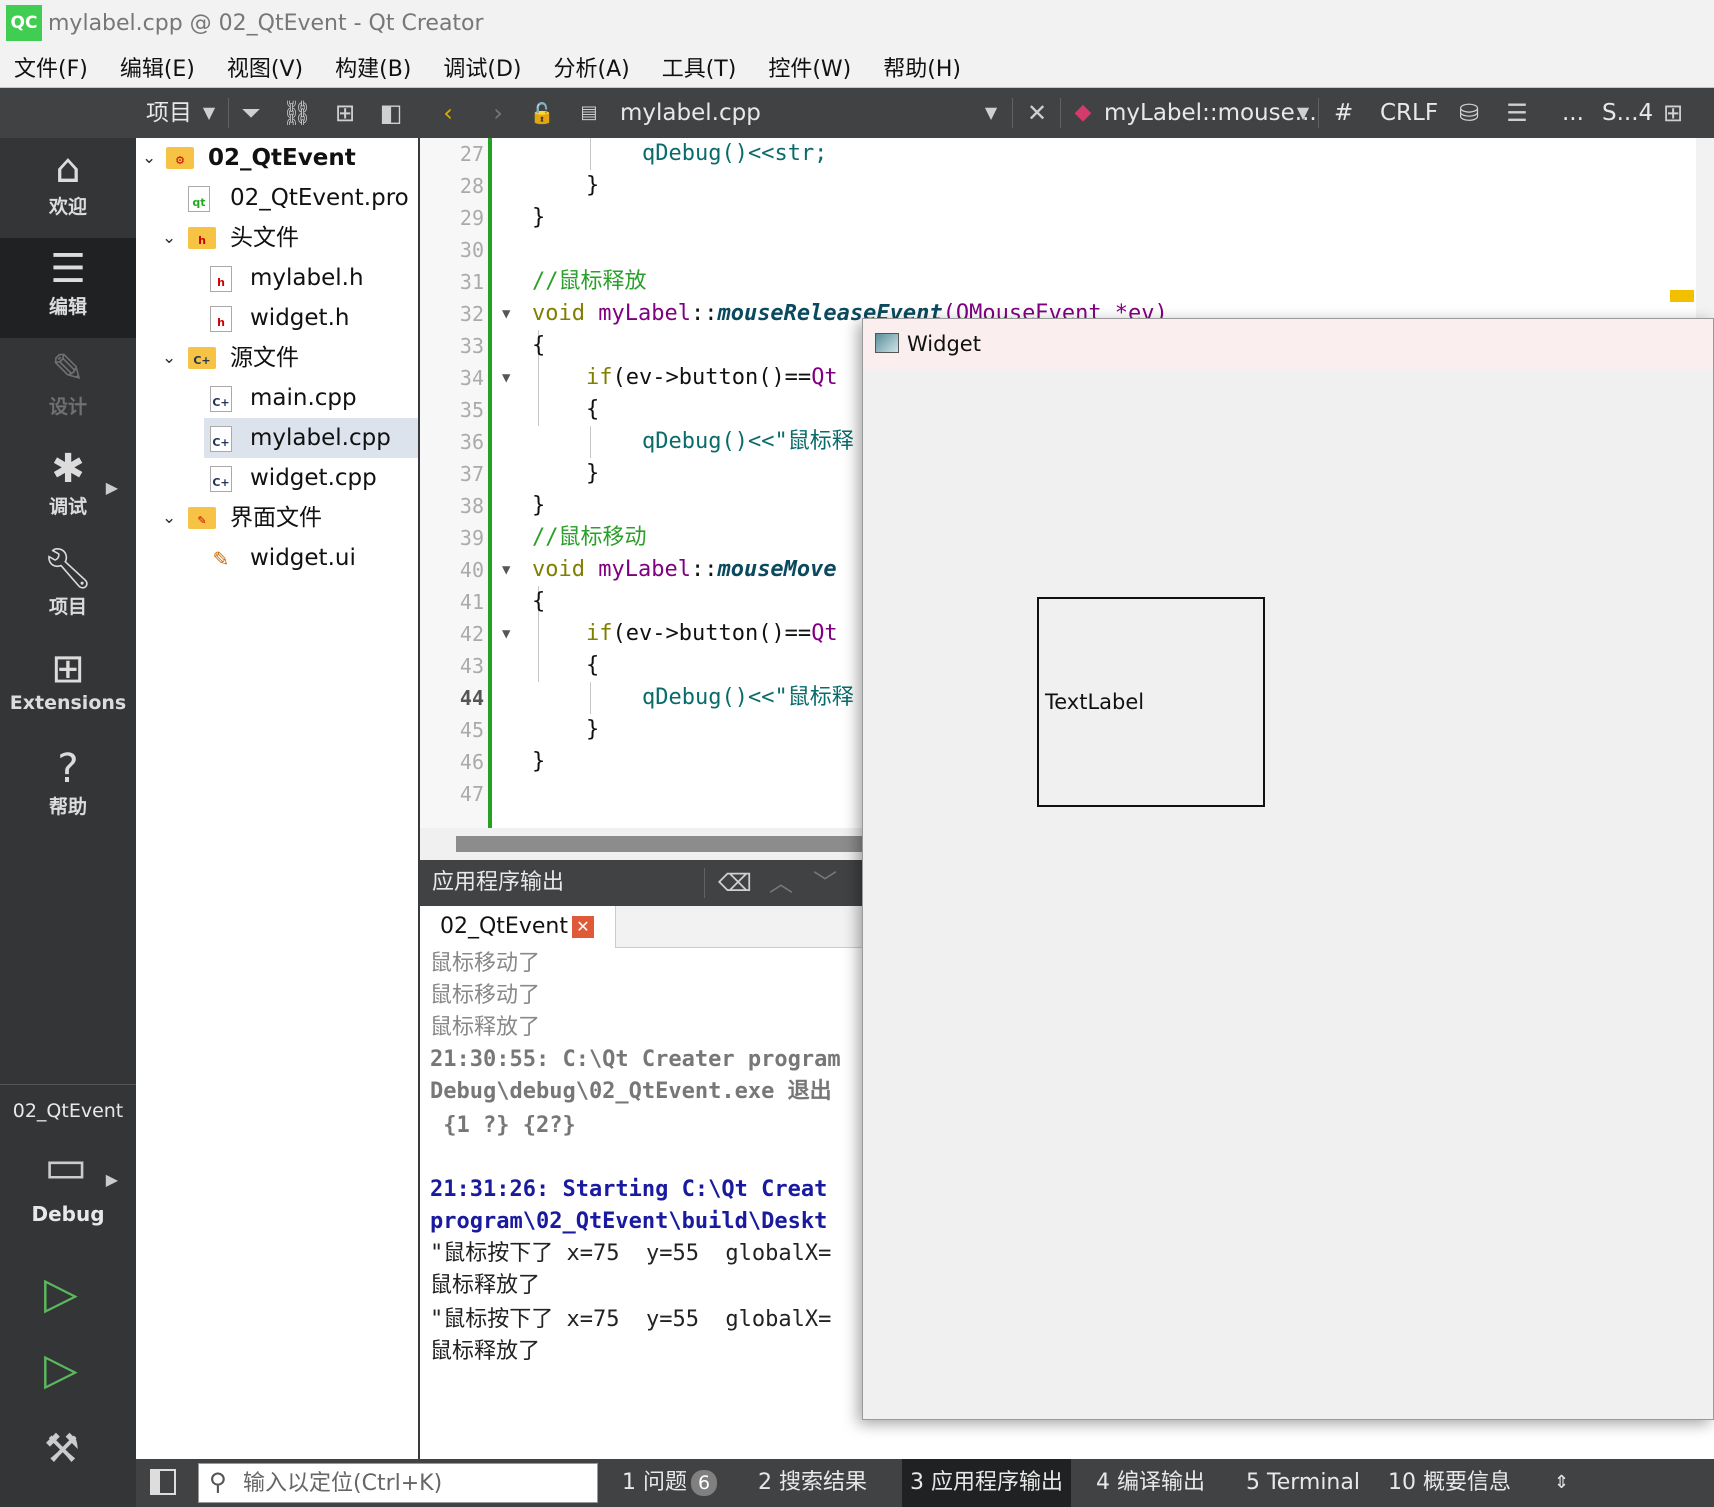  What do you see at coordinates (498, 113) in the screenshot?
I see `forward-icon: ›` at bounding box center [498, 113].